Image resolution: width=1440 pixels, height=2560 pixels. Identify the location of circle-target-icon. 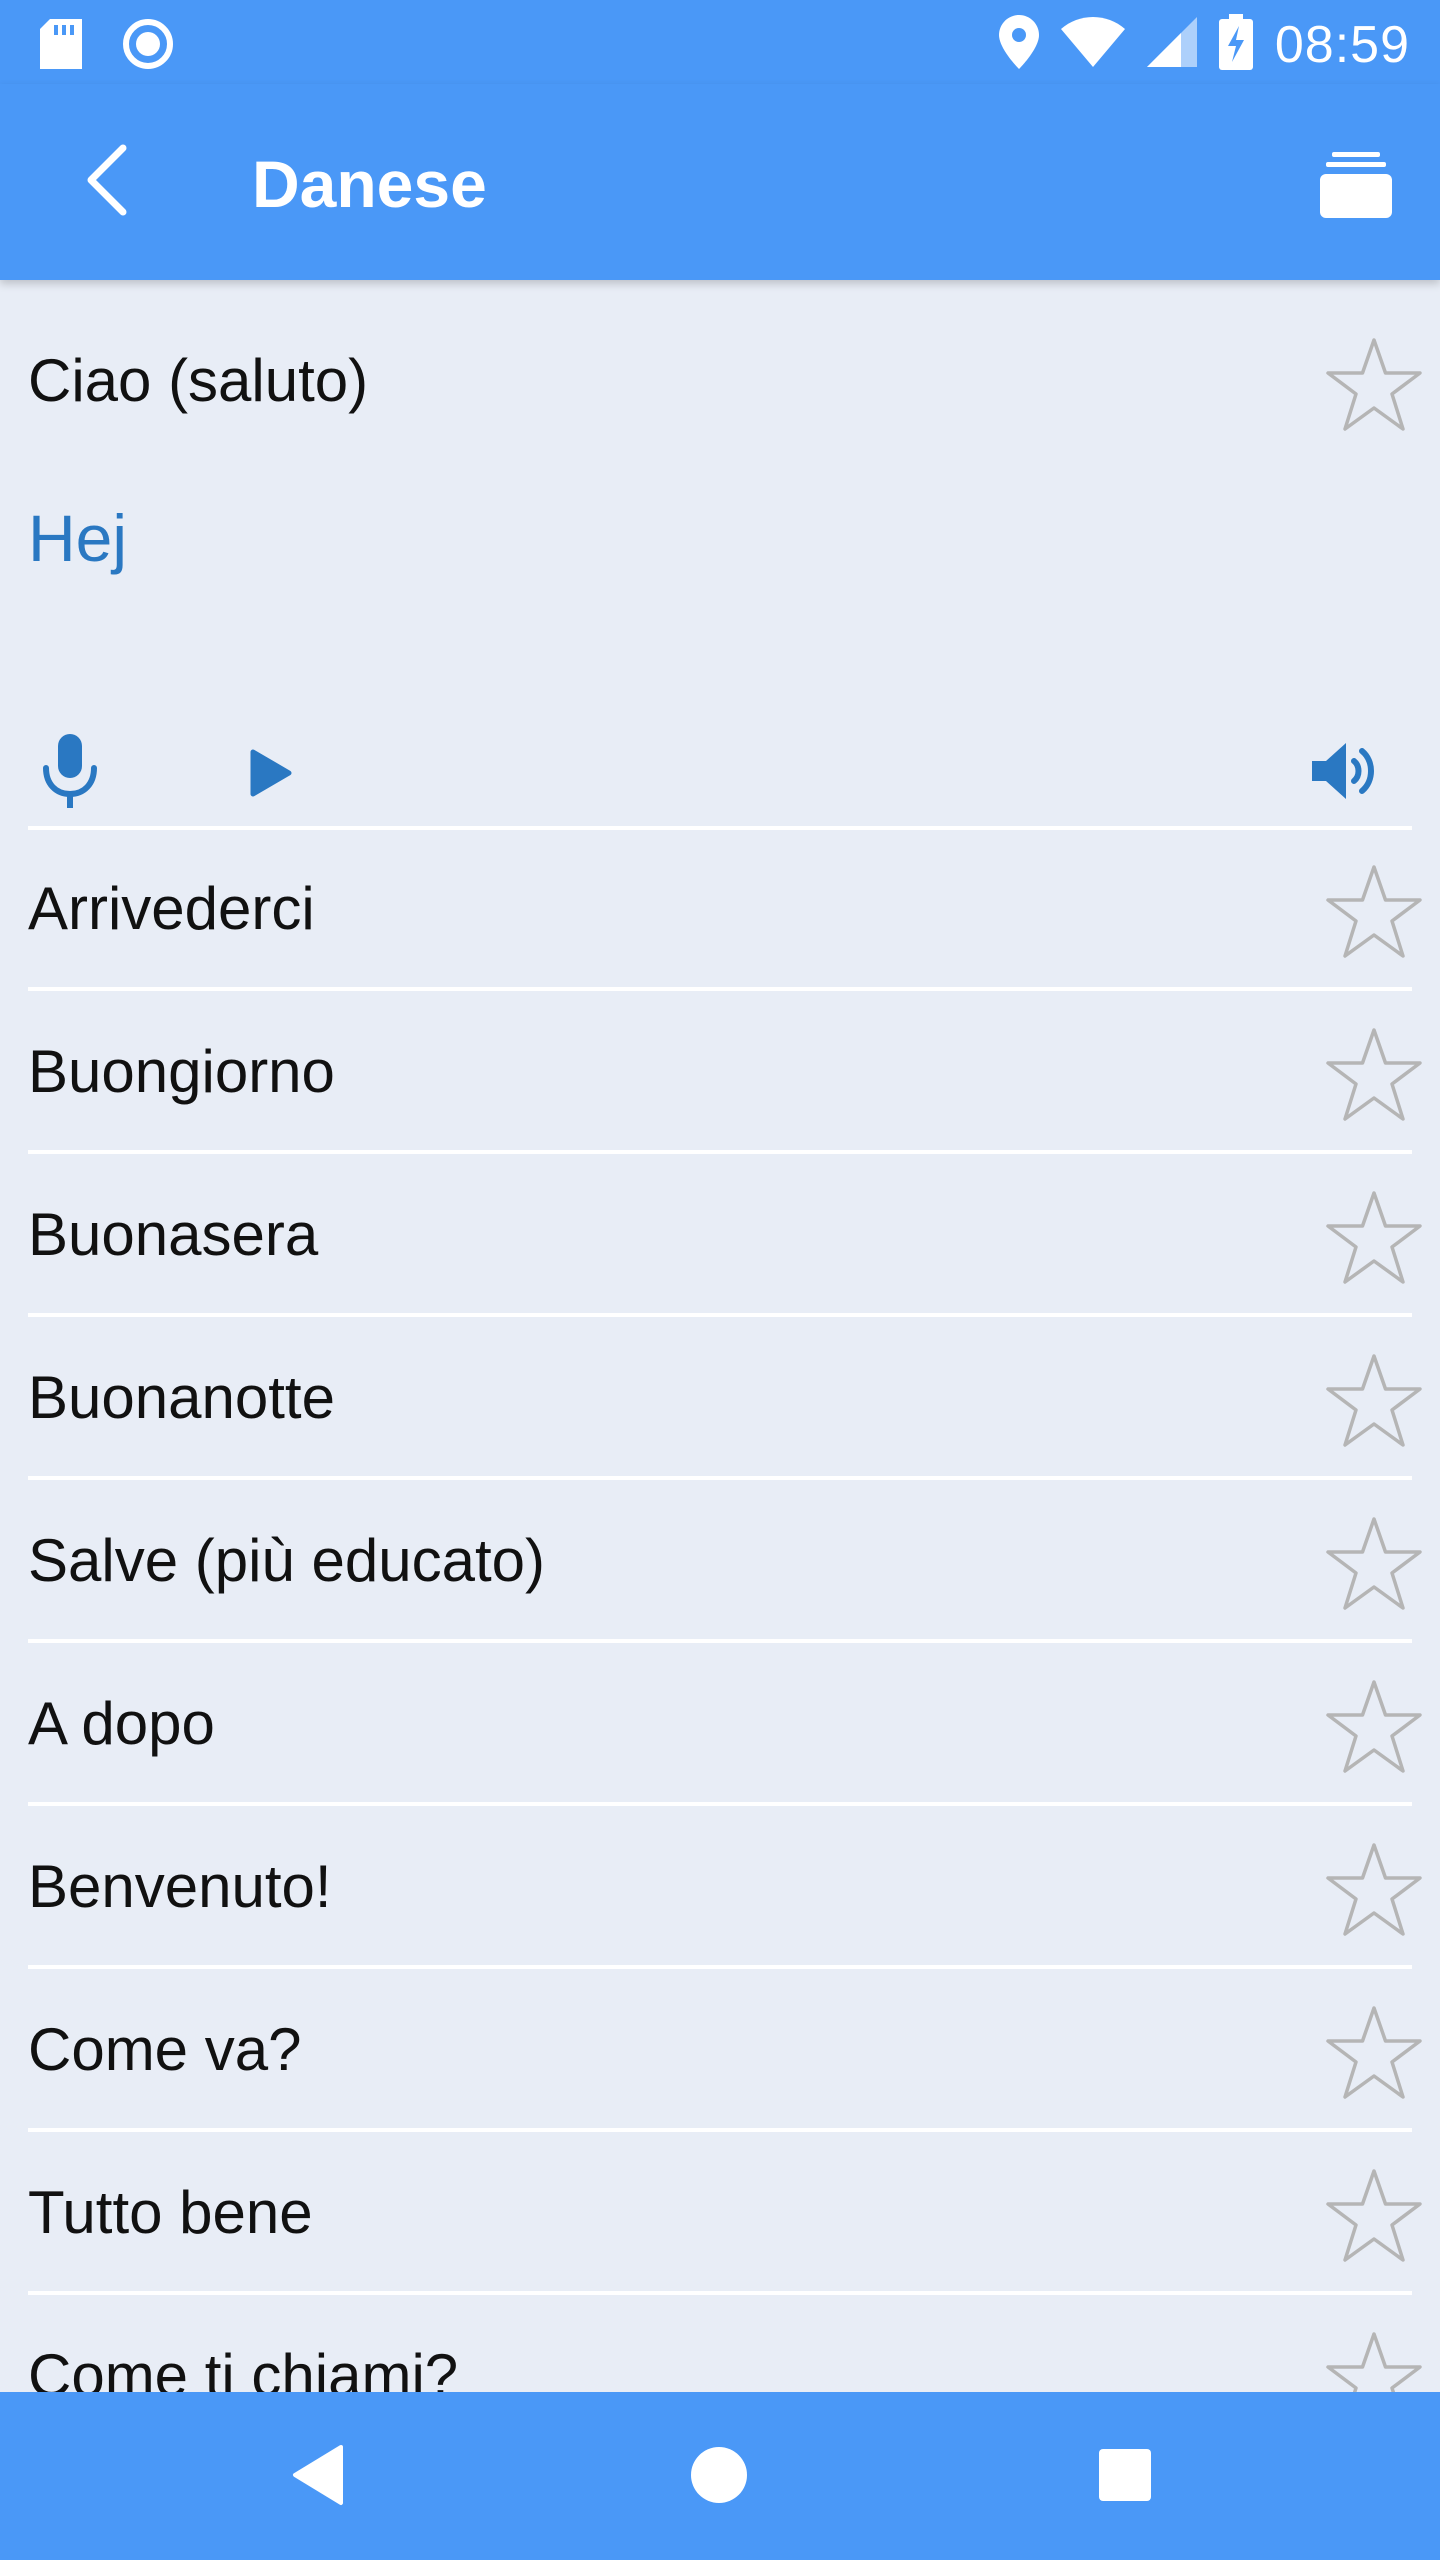
(148, 46).